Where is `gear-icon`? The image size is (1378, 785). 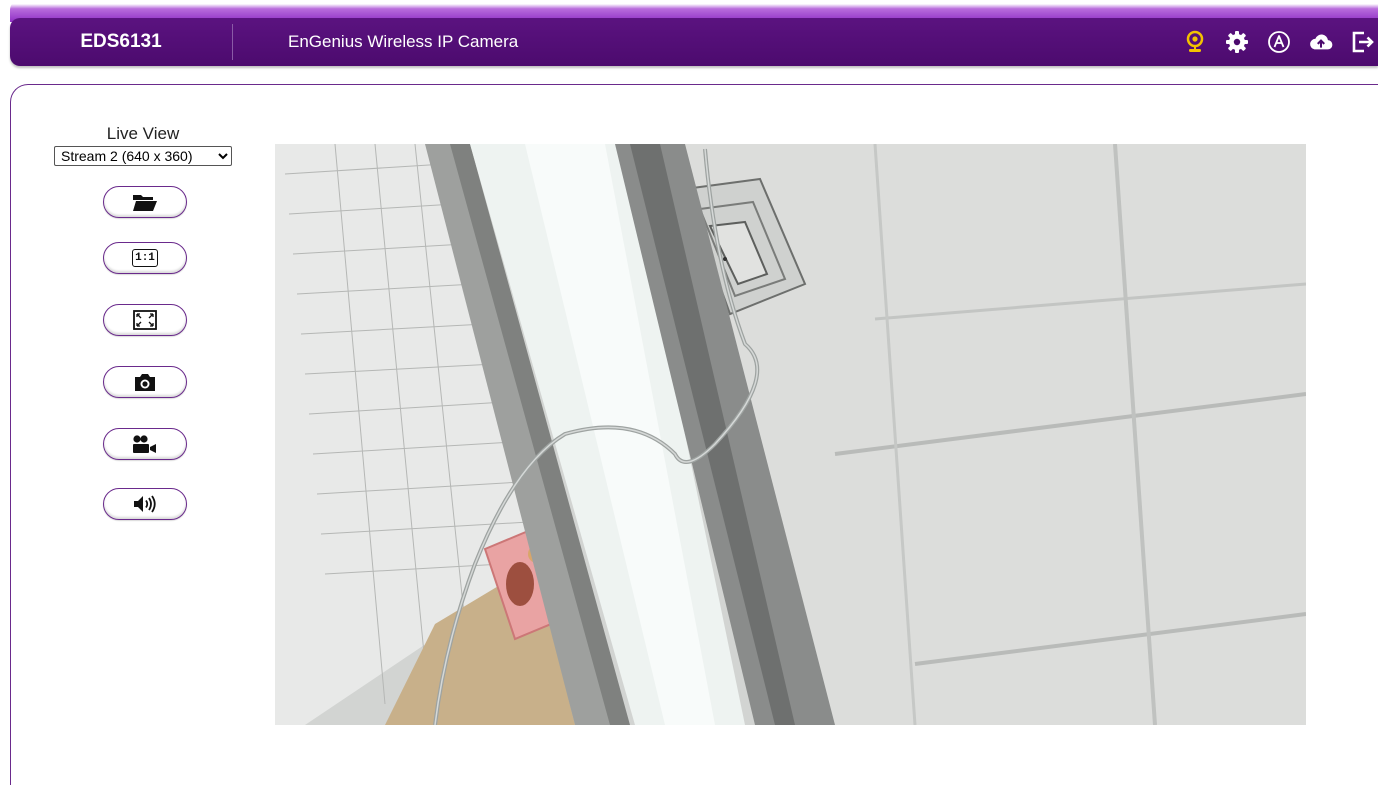 gear-icon is located at coordinates (1237, 42).